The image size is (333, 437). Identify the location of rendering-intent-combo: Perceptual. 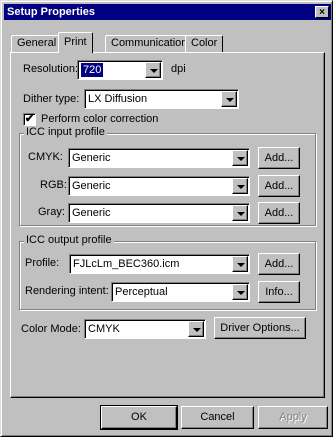
(180, 292).